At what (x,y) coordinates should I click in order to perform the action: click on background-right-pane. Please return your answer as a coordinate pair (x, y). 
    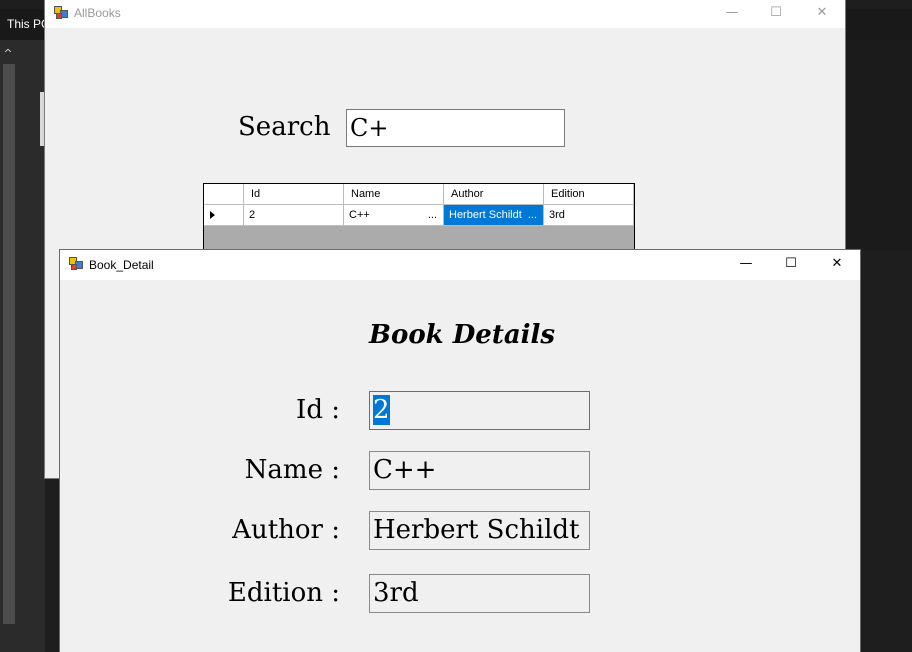
    Looking at the image, I should click on (878, 145).